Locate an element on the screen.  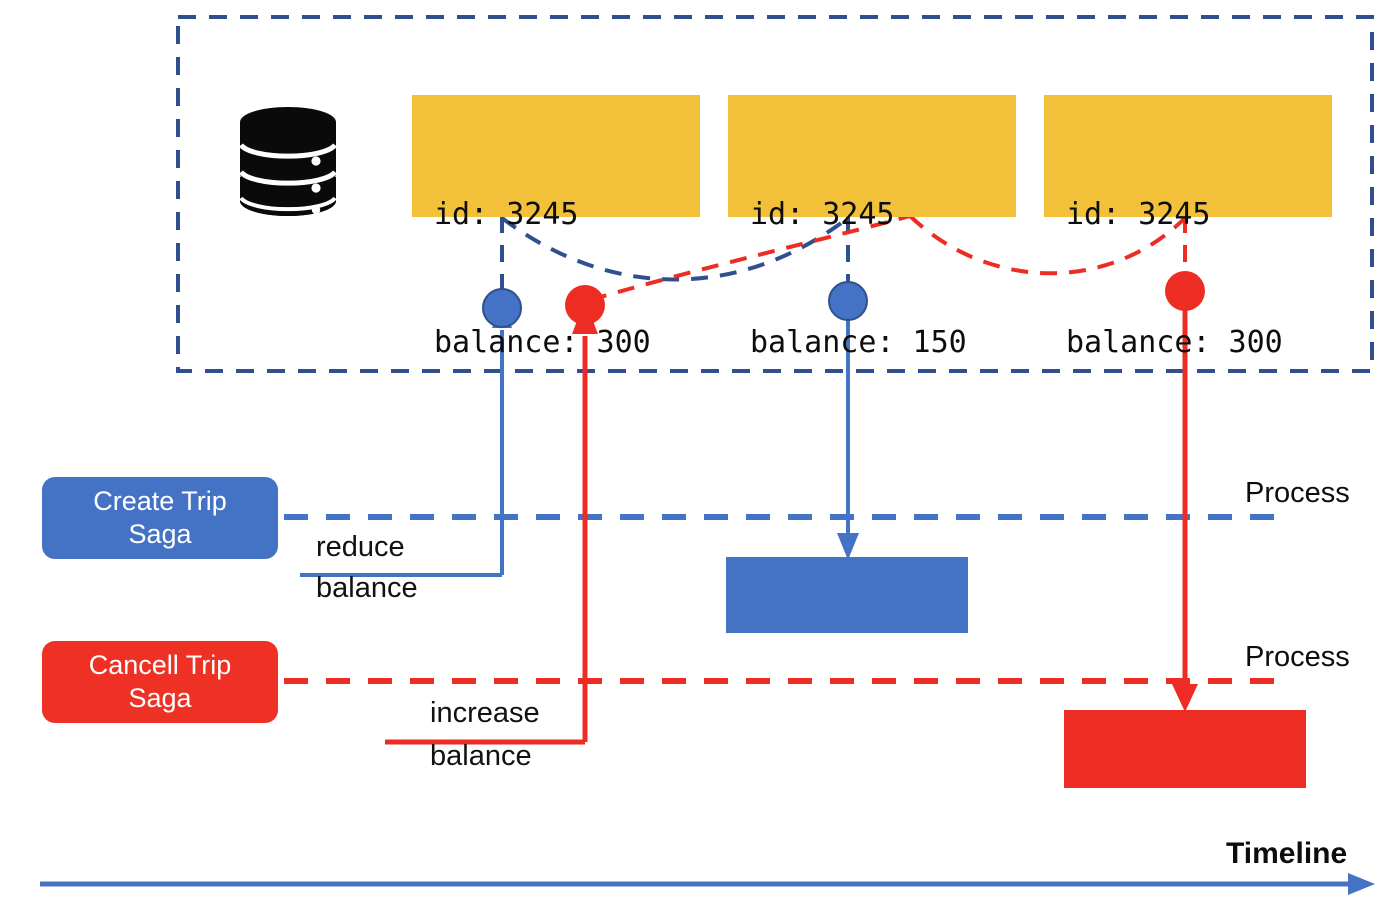
db-record-box-2: id: 3245 balance: 150 is located at coordinates (872, 227).